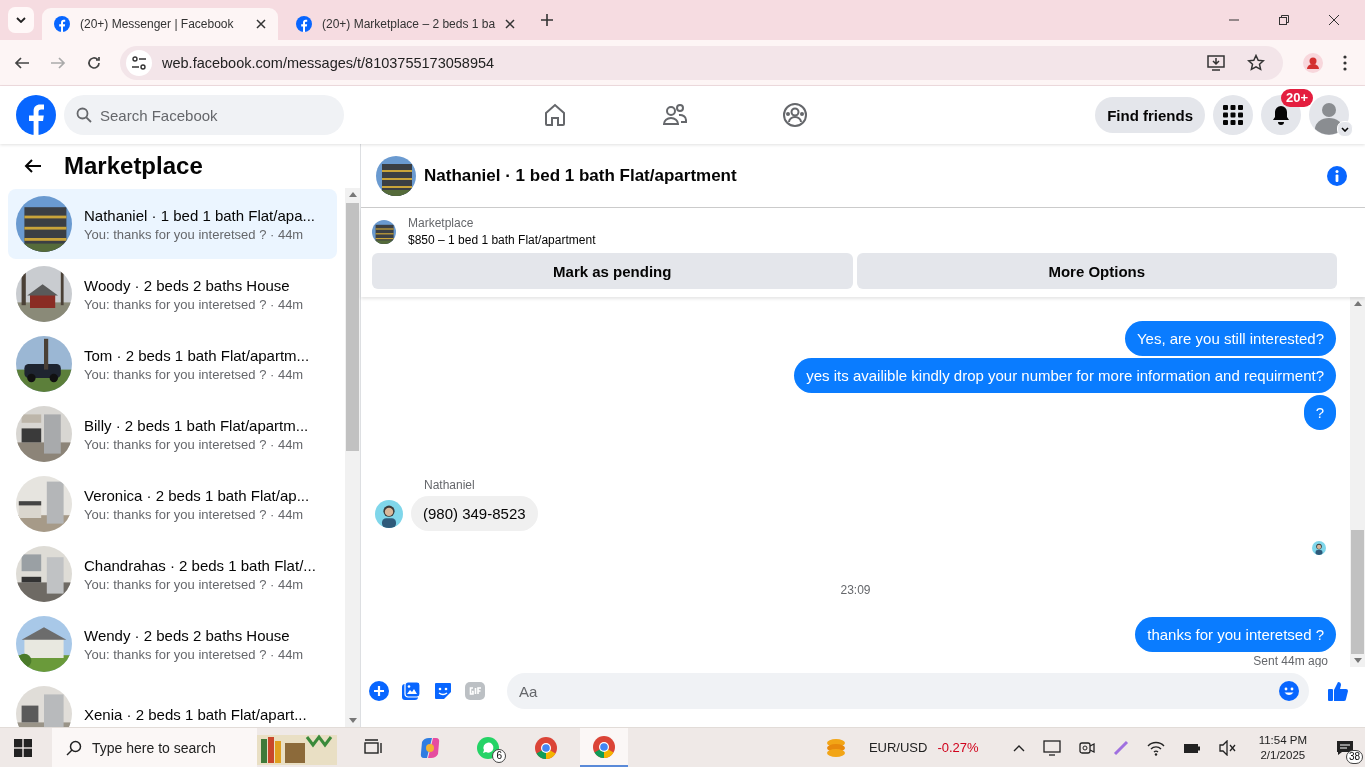 This screenshot has height=767, width=1365. What do you see at coordinates (154, 747) in the screenshot?
I see `taskbar-search-field: Type here to search` at bounding box center [154, 747].